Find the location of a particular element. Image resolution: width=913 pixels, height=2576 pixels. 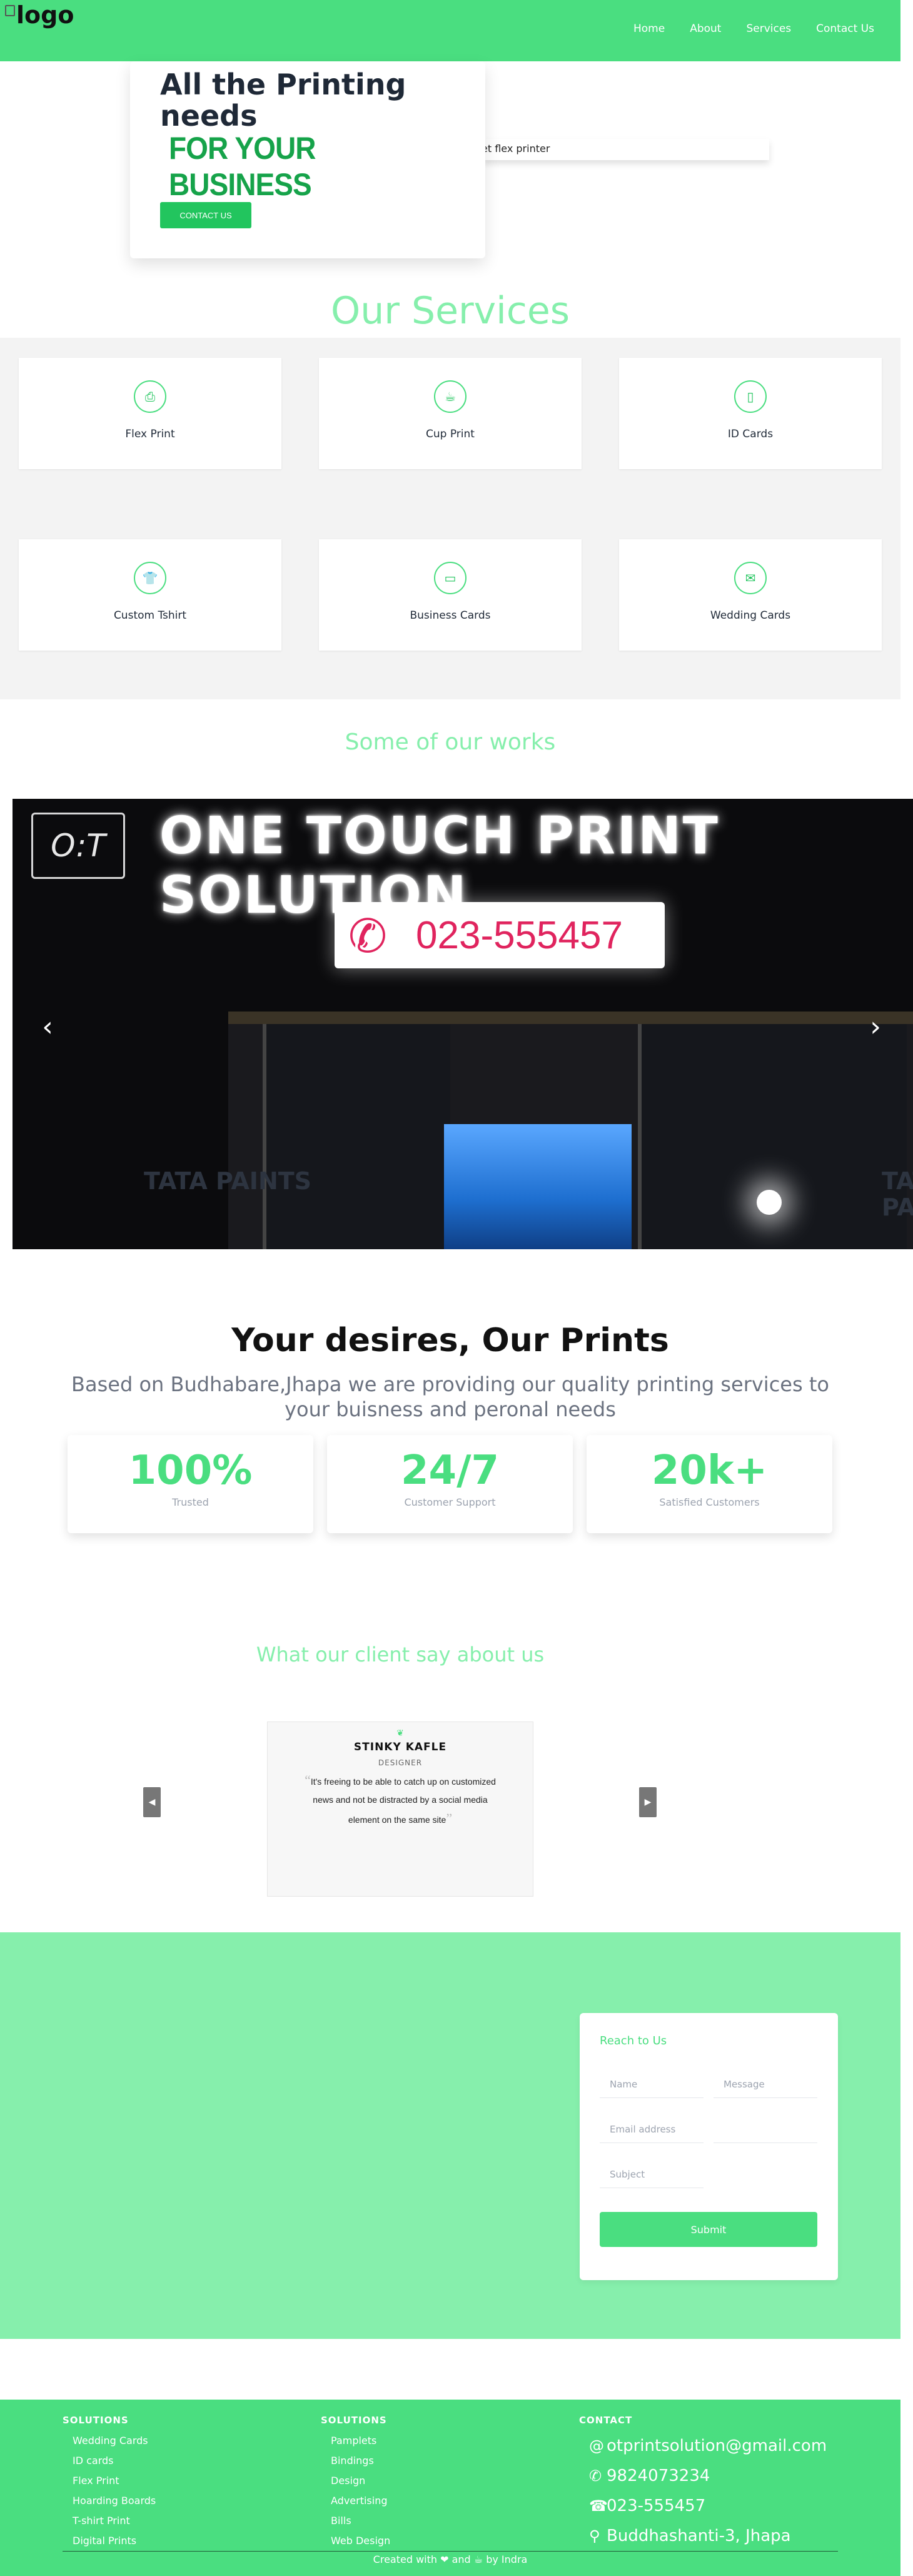

footer-link: Hoarding Boards is located at coordinates (115, 2501).